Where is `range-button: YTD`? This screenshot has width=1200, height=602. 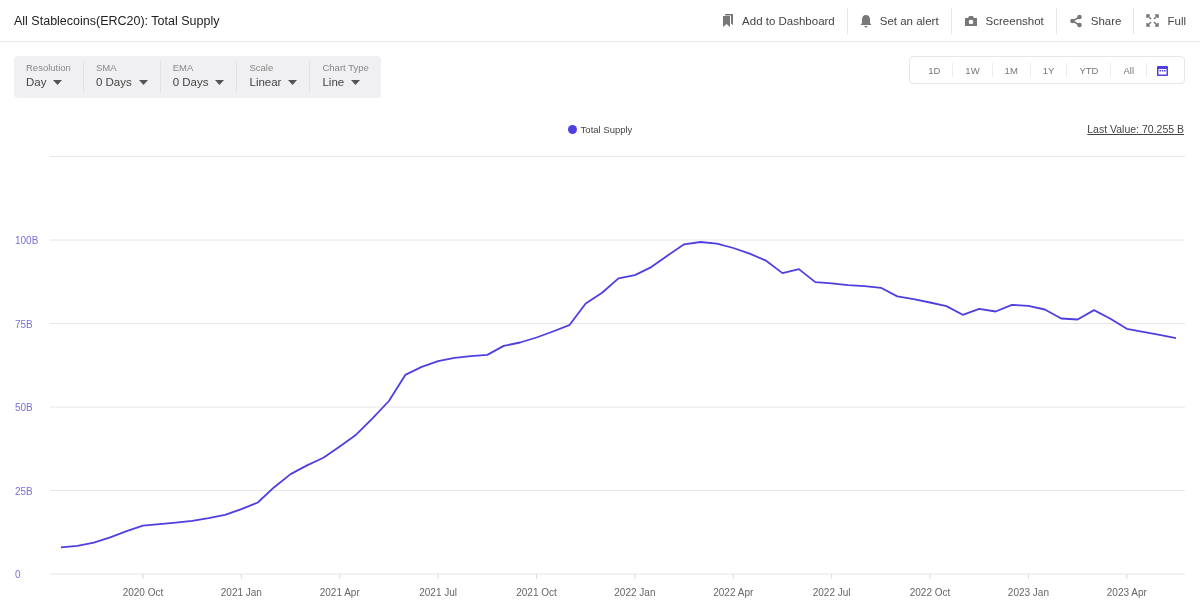
range-button: YTD is located at coordinates (1089, 70).